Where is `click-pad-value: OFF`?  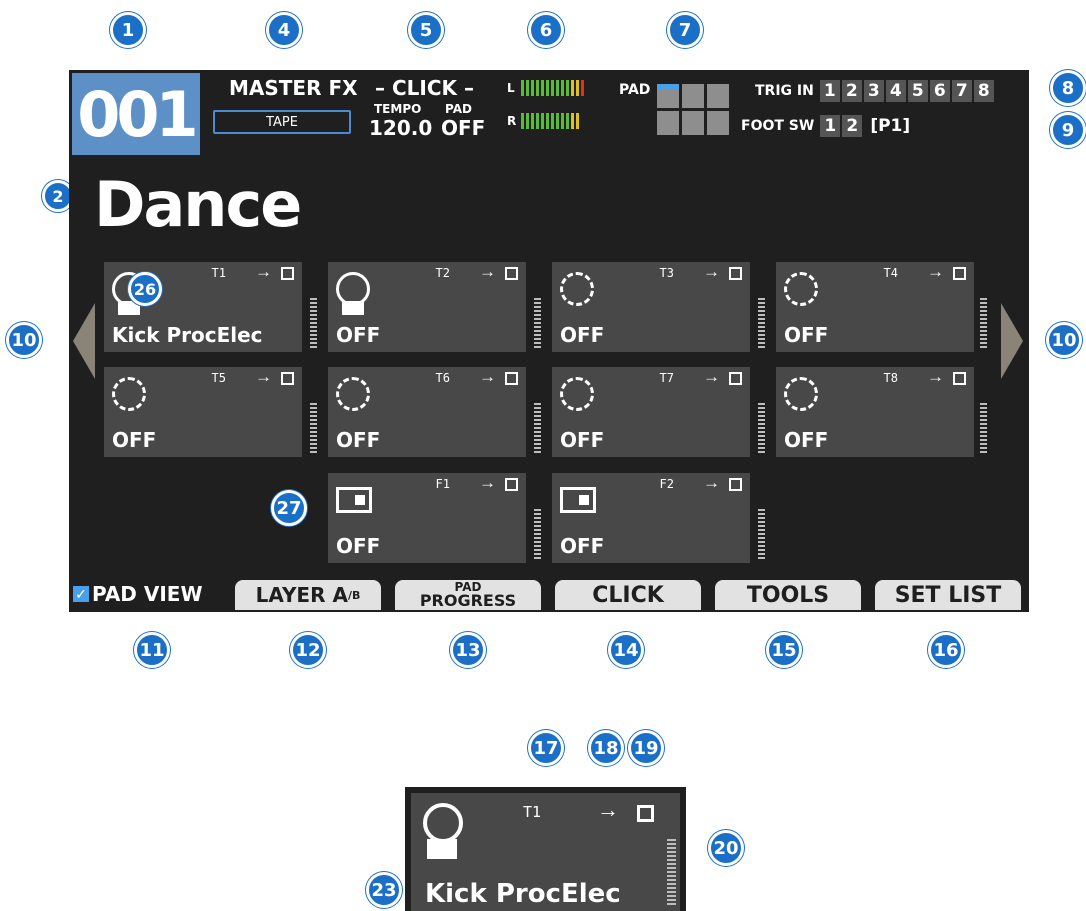 click-pad-value: OFF is located at coordinates (463, 128).